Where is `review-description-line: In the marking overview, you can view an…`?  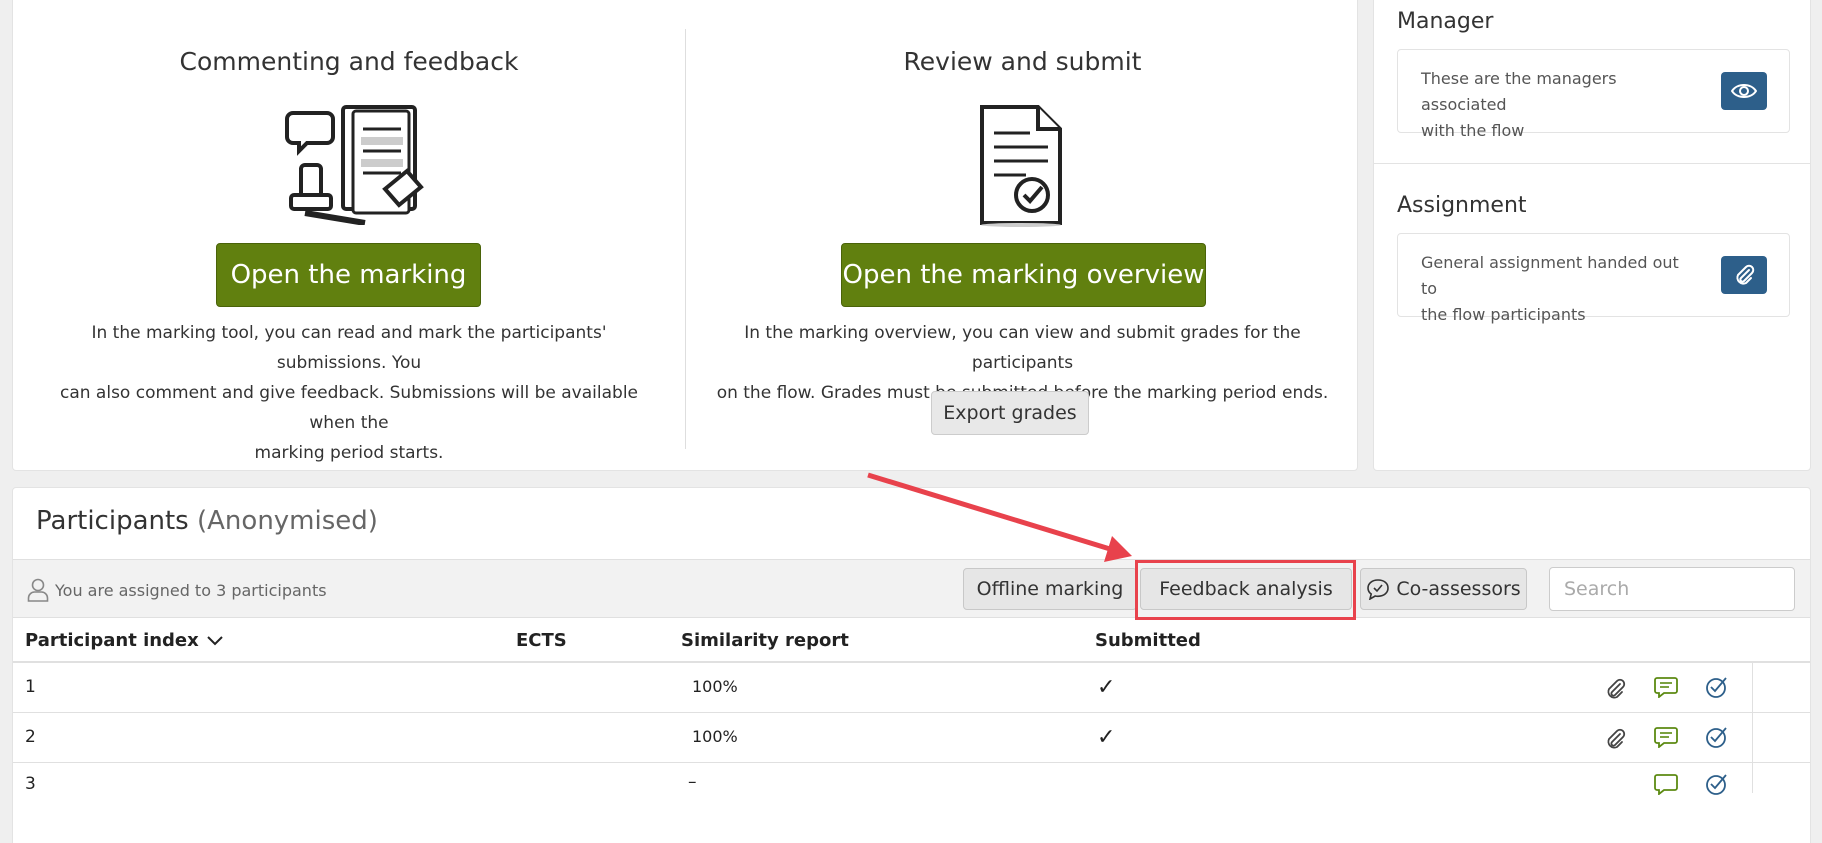 review-description-line: In the marking overview, you can view an… is located at coordinates (1022, 348).